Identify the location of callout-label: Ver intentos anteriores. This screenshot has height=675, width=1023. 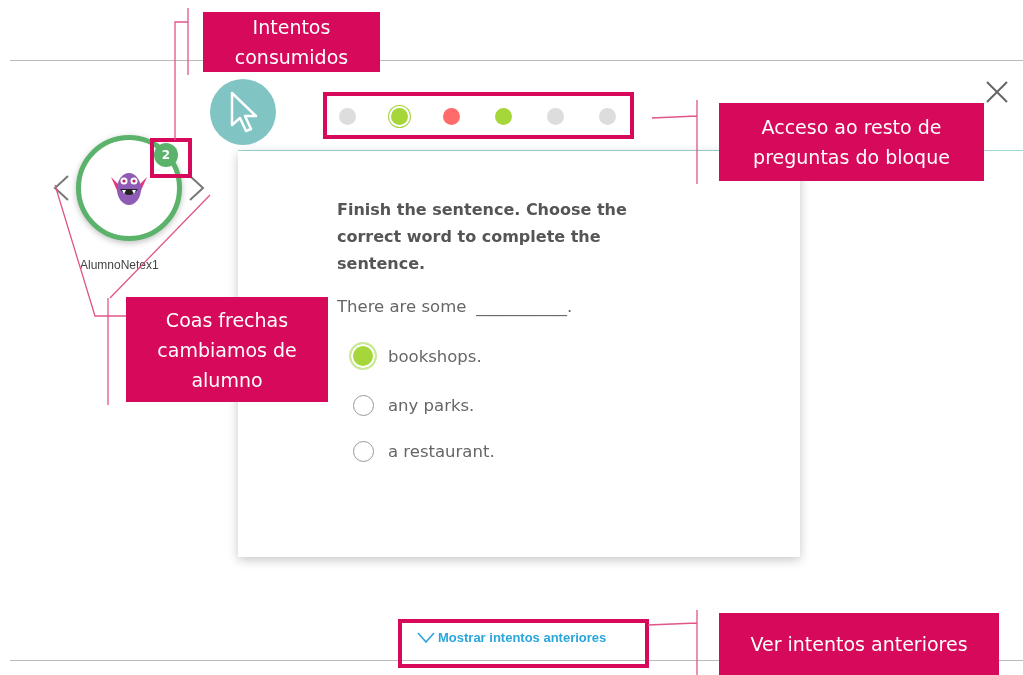
(859, 644).